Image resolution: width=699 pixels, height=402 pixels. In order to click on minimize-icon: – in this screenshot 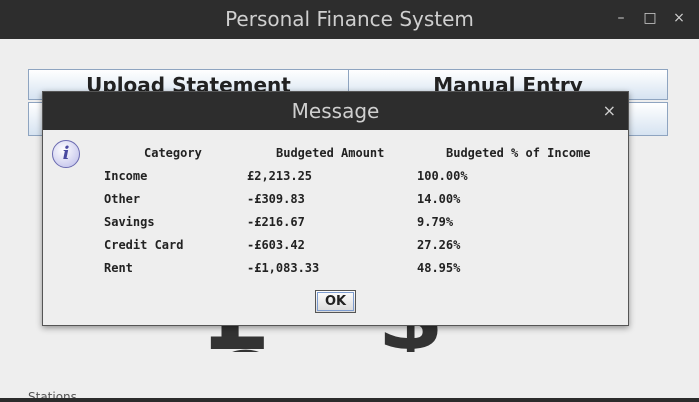, I will do `click(621, 18)`.